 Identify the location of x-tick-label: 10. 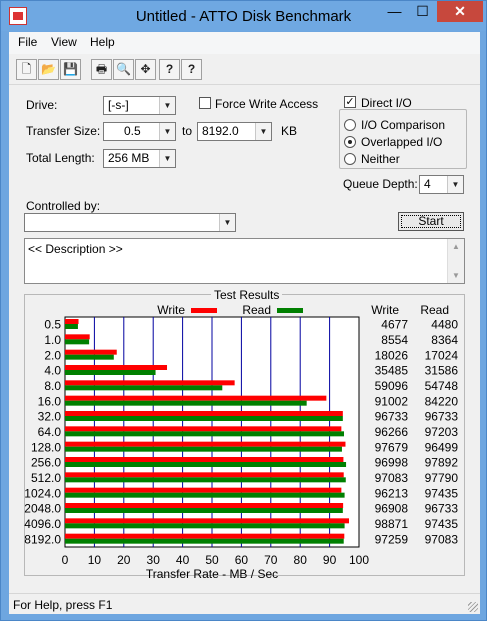
(95, 560).